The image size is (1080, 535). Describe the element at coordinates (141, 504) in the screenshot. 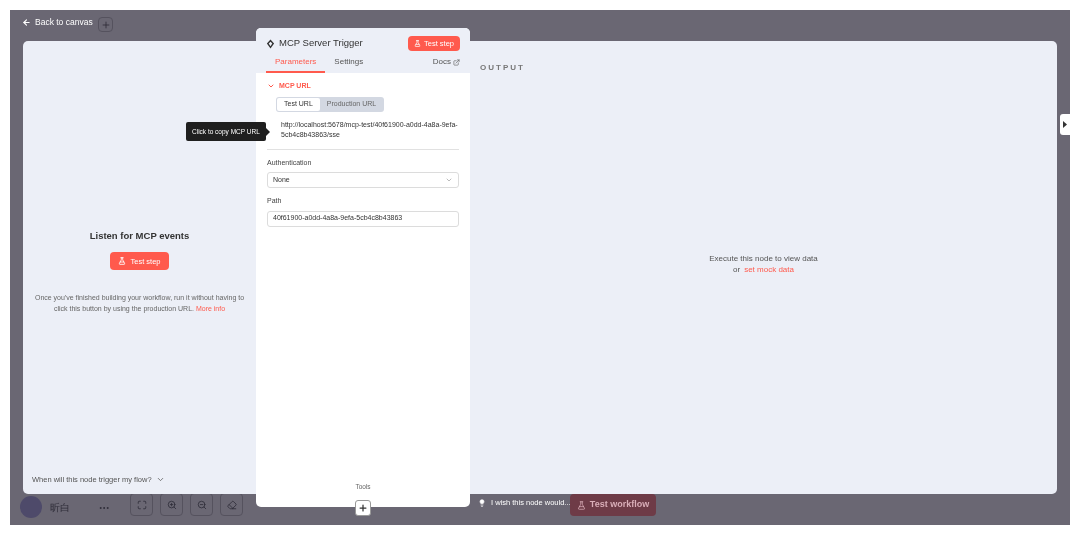

I see `fullscreen-icon` at that location.